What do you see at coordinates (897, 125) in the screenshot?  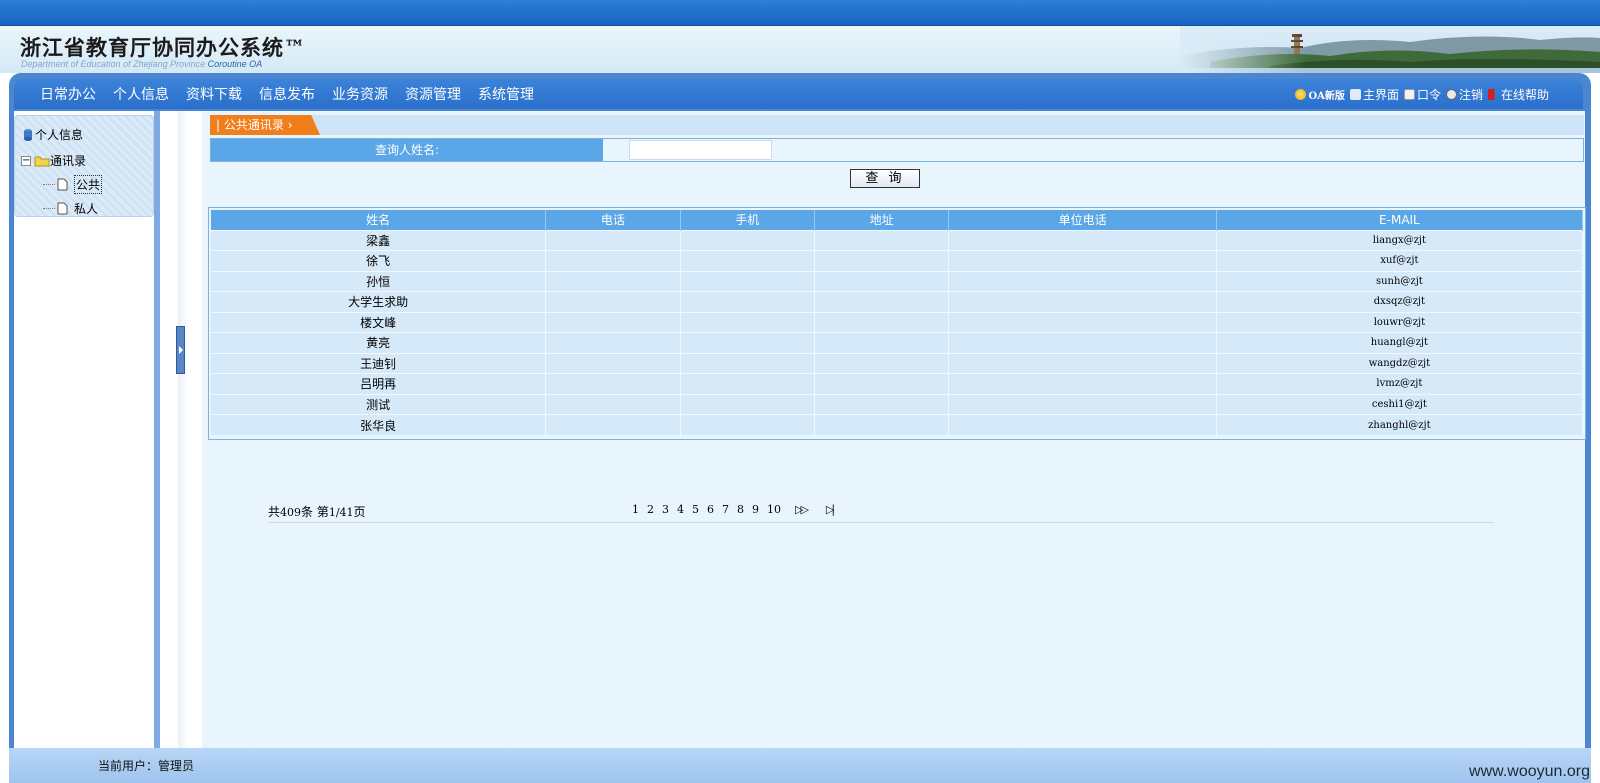 I see `tab-bar: | 公共通讯录 ›` at bounding box center [897, 125].